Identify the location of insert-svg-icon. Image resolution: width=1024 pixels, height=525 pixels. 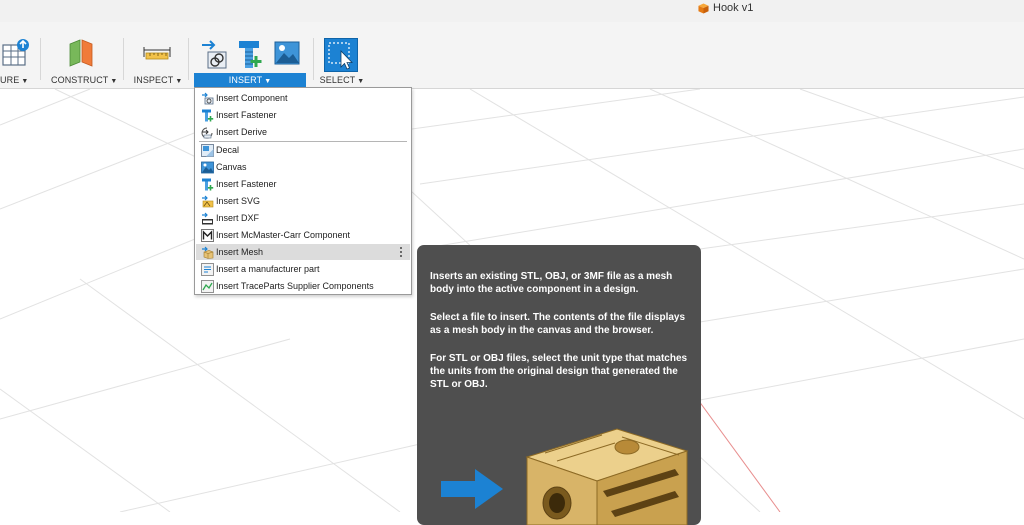
(208, 201).